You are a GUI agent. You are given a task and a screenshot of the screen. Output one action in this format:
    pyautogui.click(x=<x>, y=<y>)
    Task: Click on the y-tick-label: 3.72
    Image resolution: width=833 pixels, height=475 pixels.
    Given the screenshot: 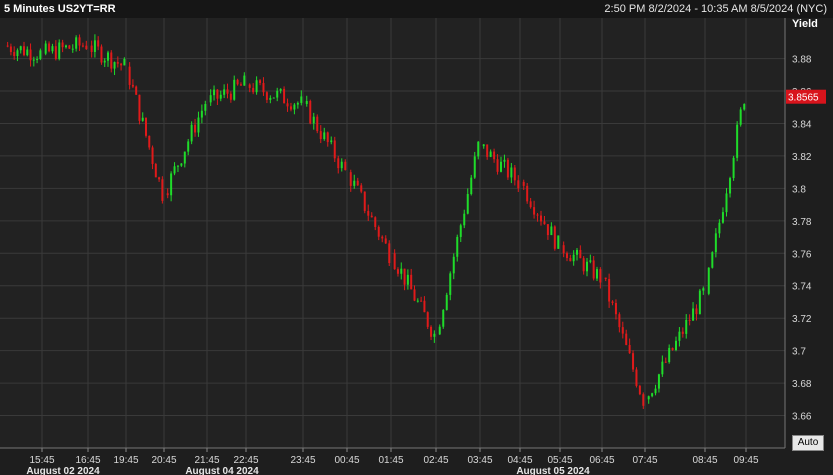 What is the action you would take?
    pyautogui.click(x=802, y=319)
    